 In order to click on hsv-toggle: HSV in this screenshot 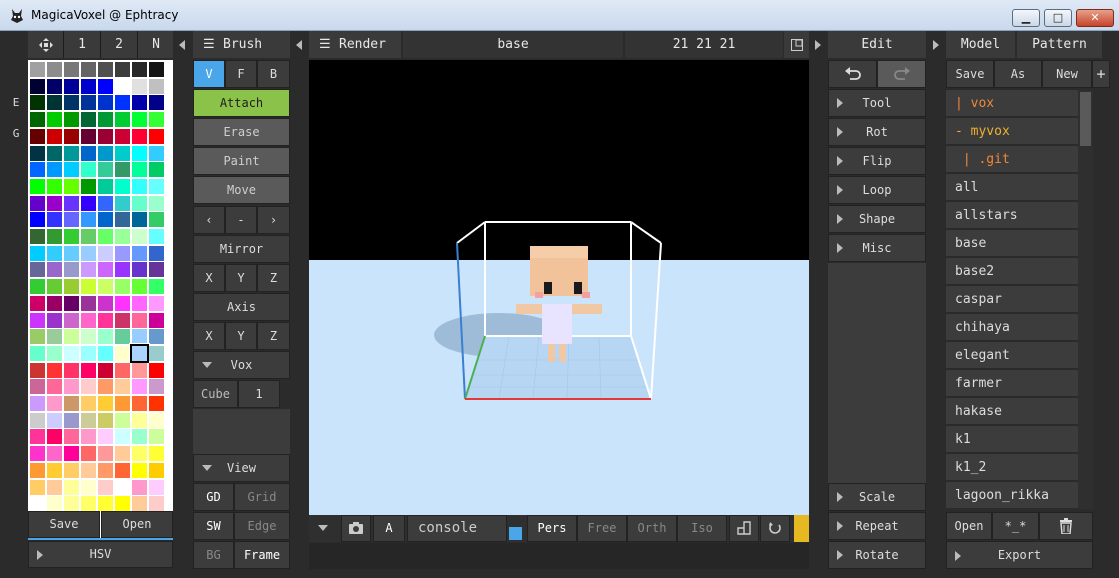, I will do `click(100, 554)`.